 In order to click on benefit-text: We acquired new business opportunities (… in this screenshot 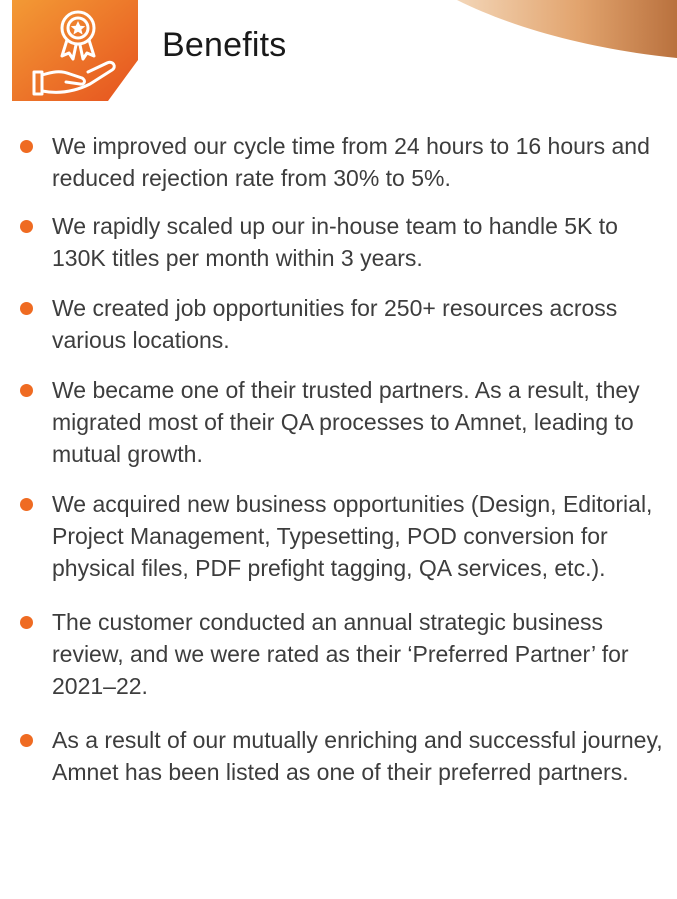, I will do `click(352, 536)`.